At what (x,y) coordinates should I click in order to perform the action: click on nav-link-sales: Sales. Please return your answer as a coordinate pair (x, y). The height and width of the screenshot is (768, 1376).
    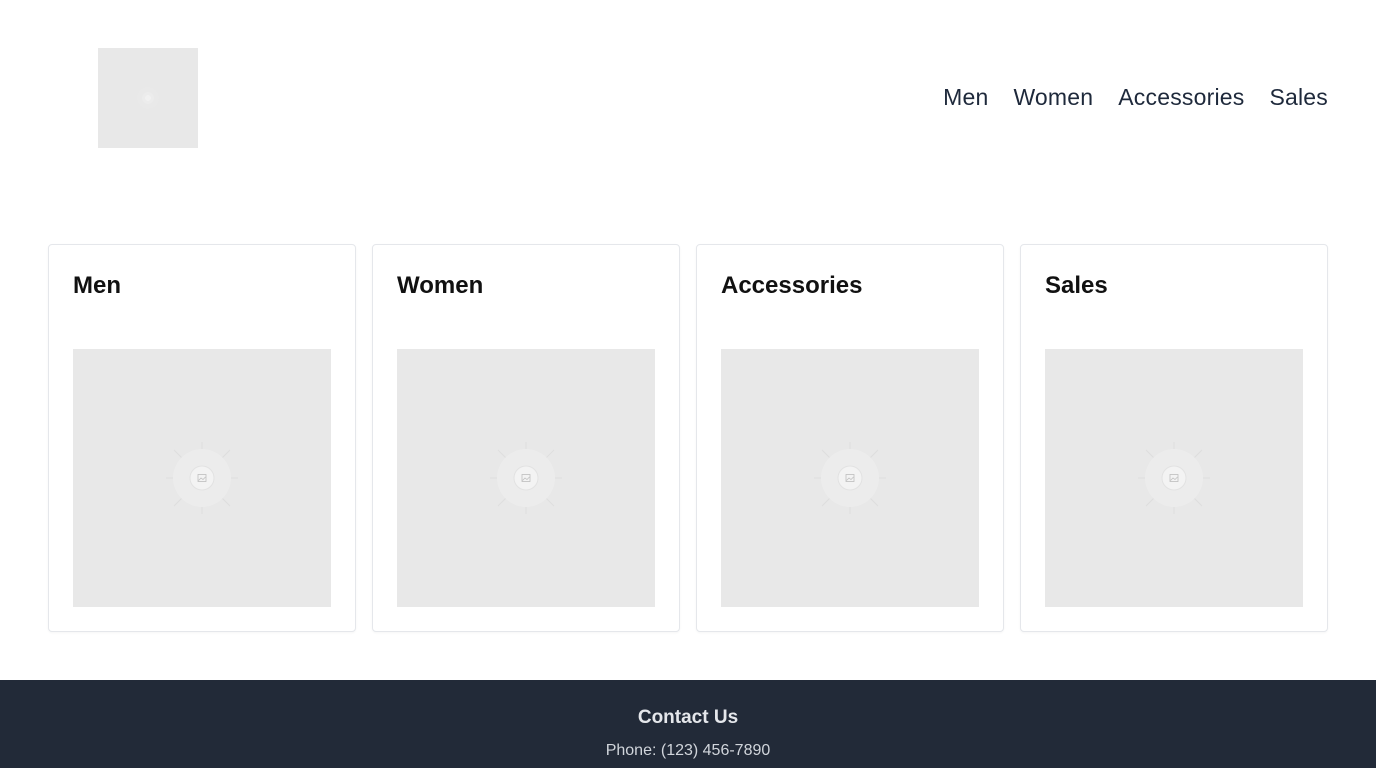
    Looking at the image, I should click on (1298, 97).